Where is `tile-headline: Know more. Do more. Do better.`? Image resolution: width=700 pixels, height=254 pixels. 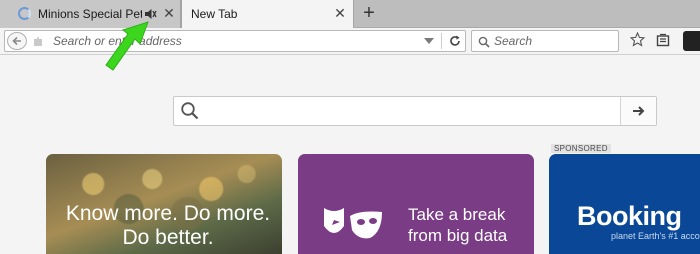 tile-headline: Know more. Do more. Do better. is located at coordinates (168, 225).